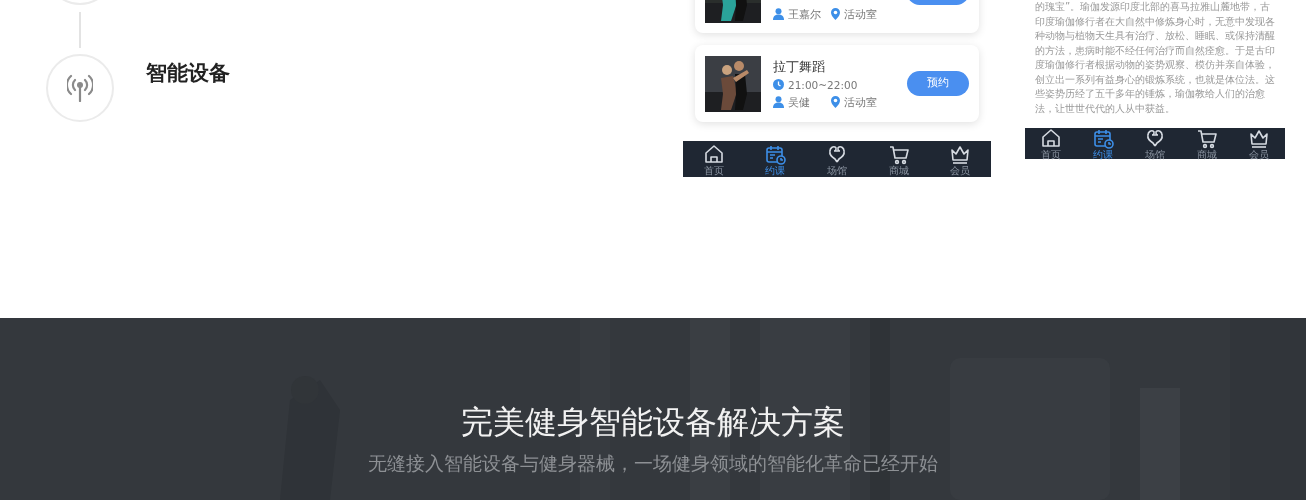 The image size is (1306, 500). I want to click on class-title: 拉丁舞蹈, so click(799, 66).